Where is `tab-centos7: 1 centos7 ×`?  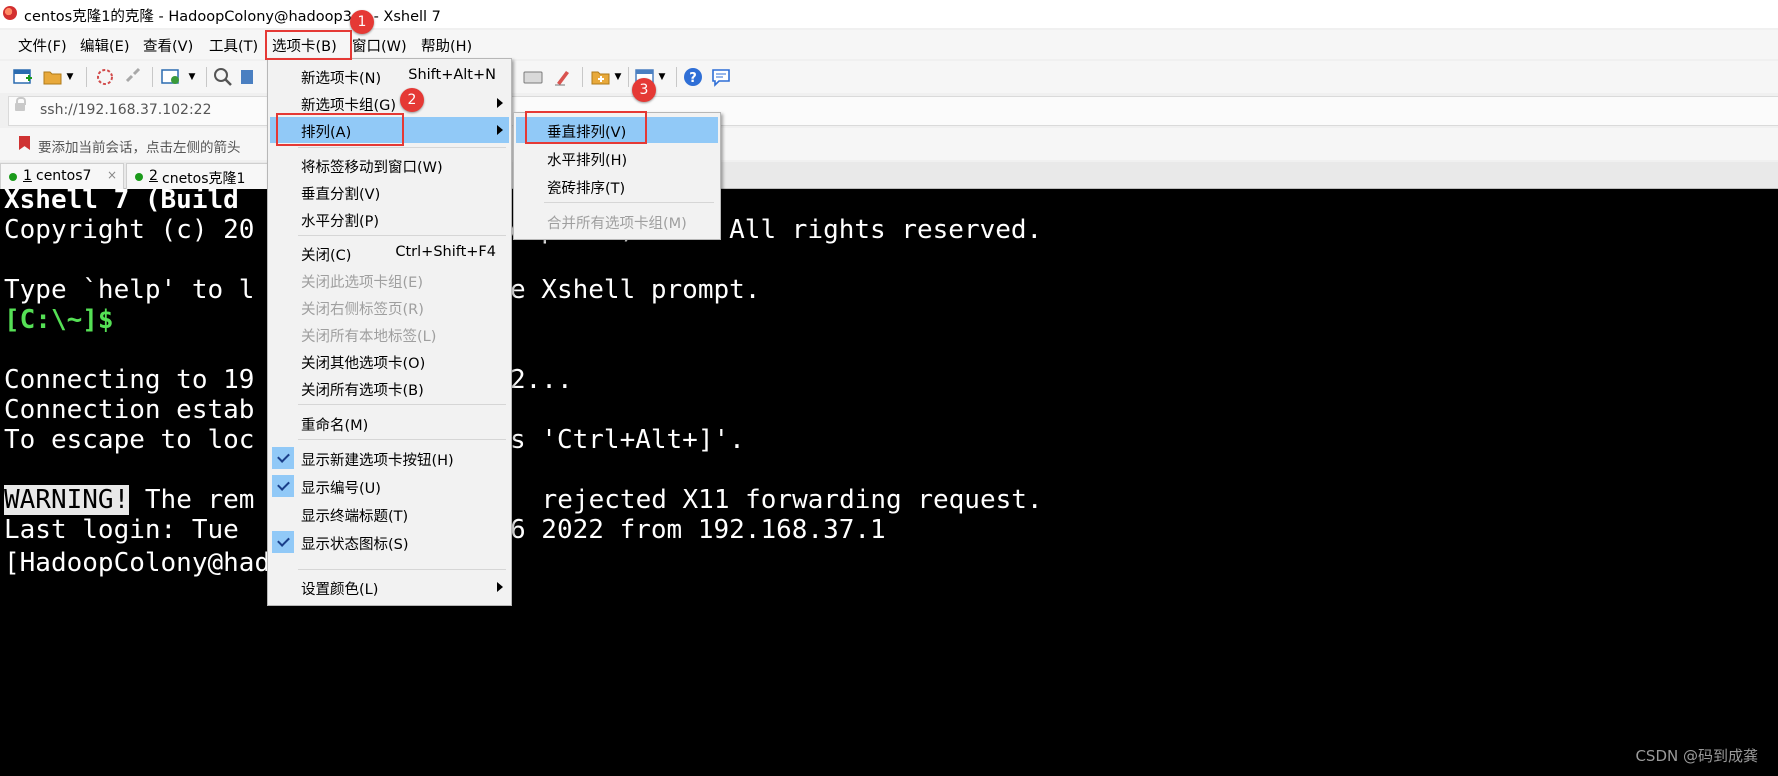 tab-centos7: 1 centos7 × is located at coordinates (62, 176).